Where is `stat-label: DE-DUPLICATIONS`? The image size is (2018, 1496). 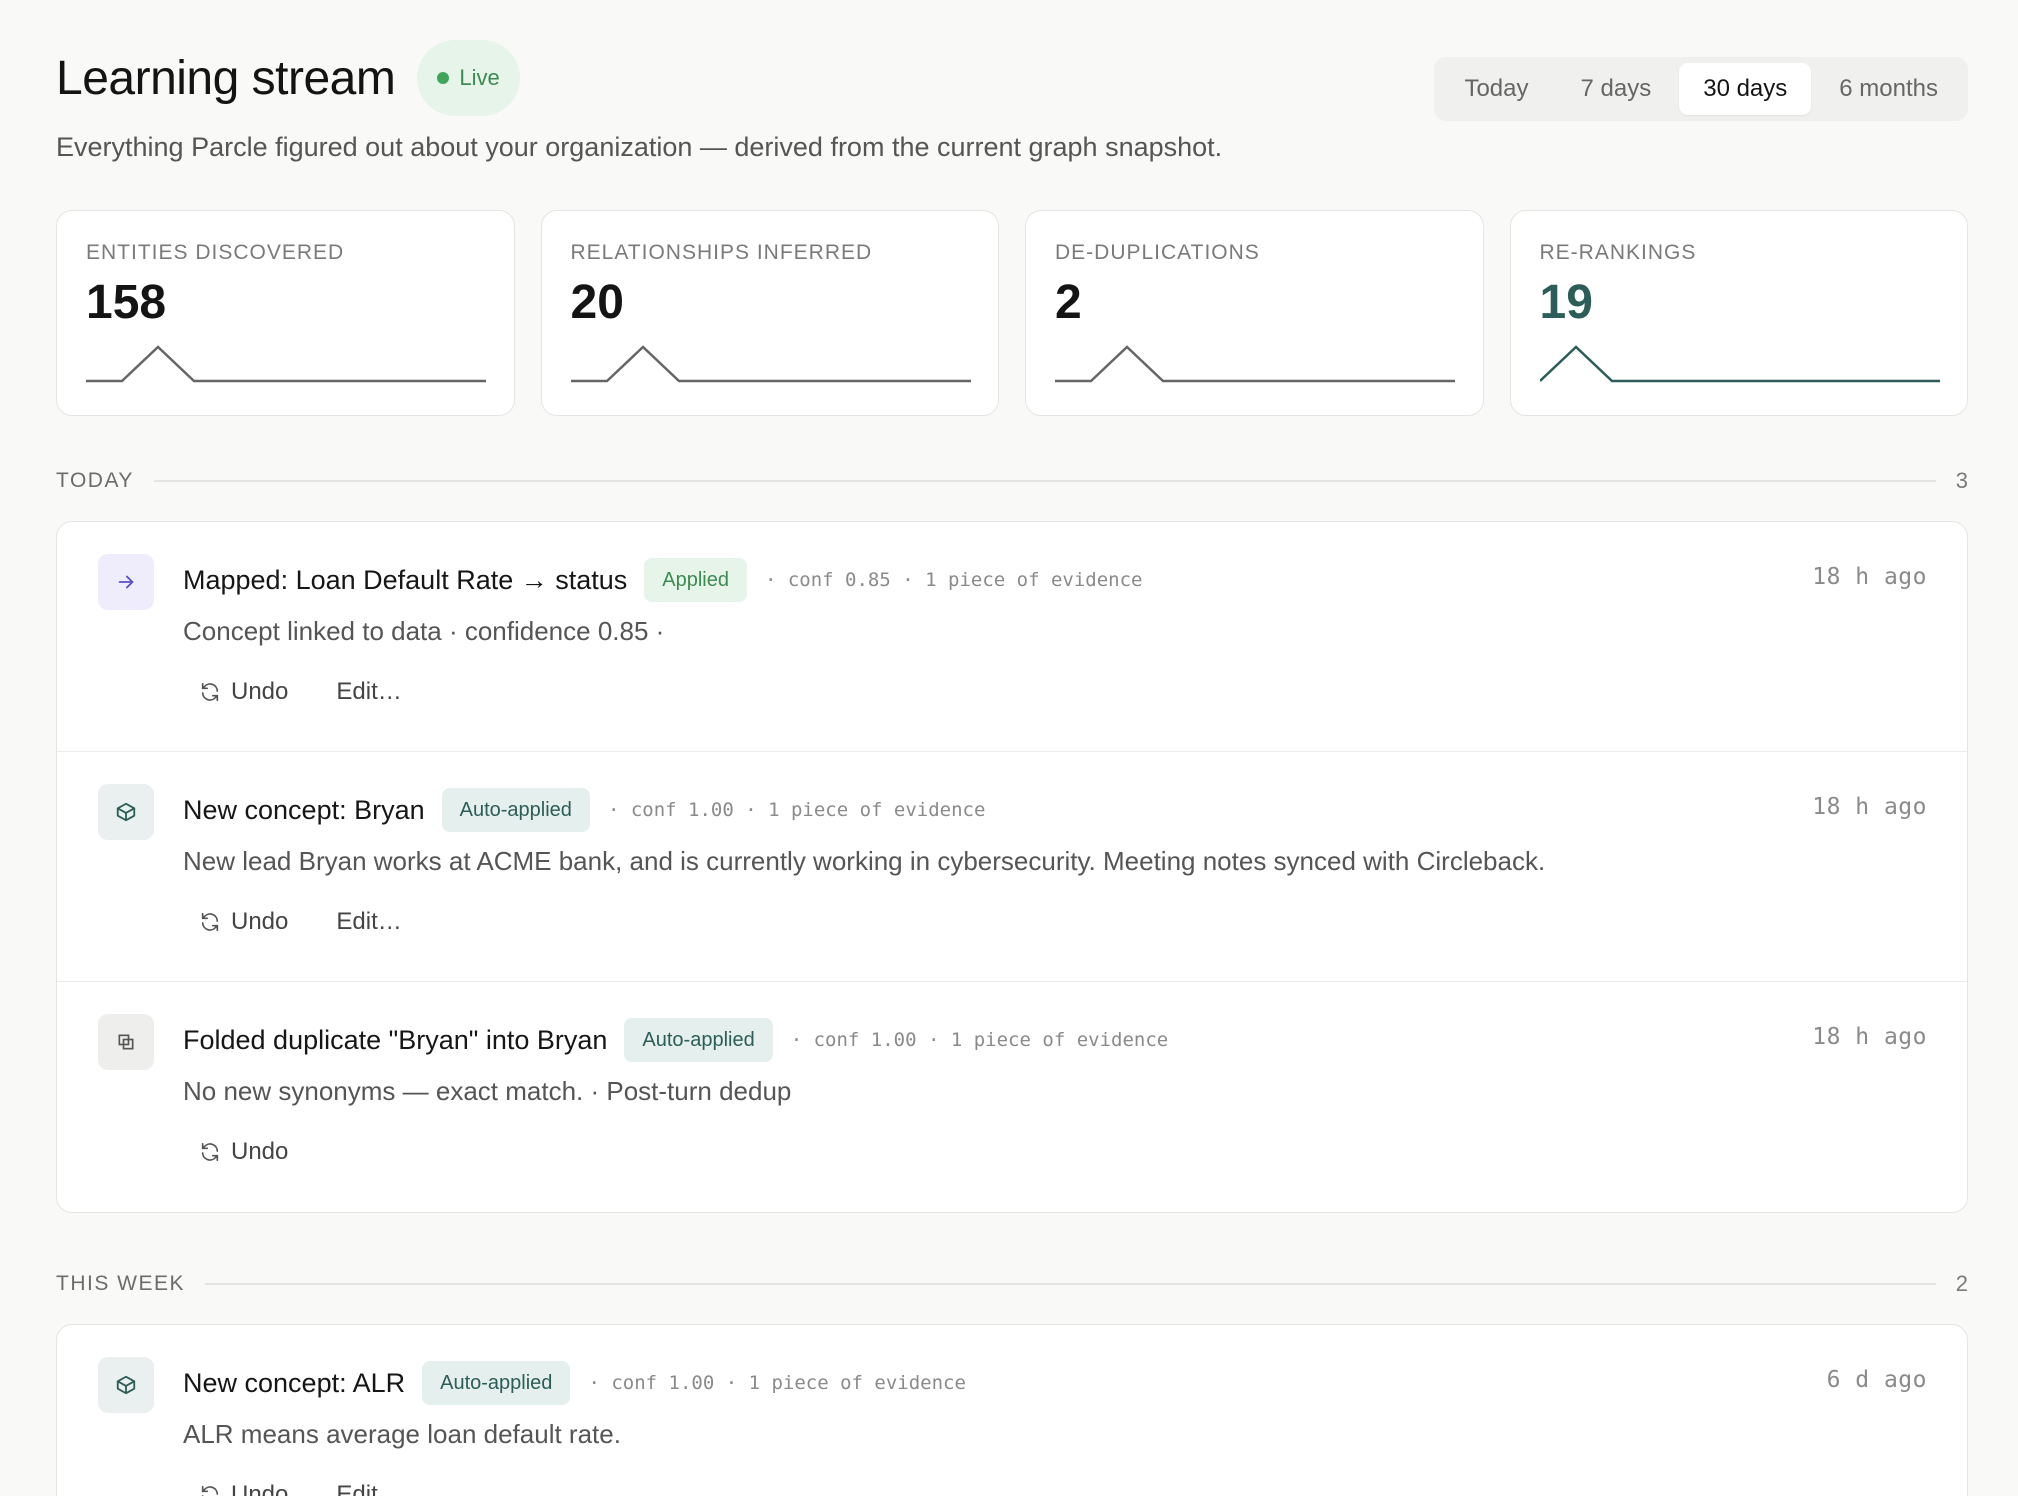 stat-label: DE-DUPLICATIONS is located at coordinates (1157, 252).